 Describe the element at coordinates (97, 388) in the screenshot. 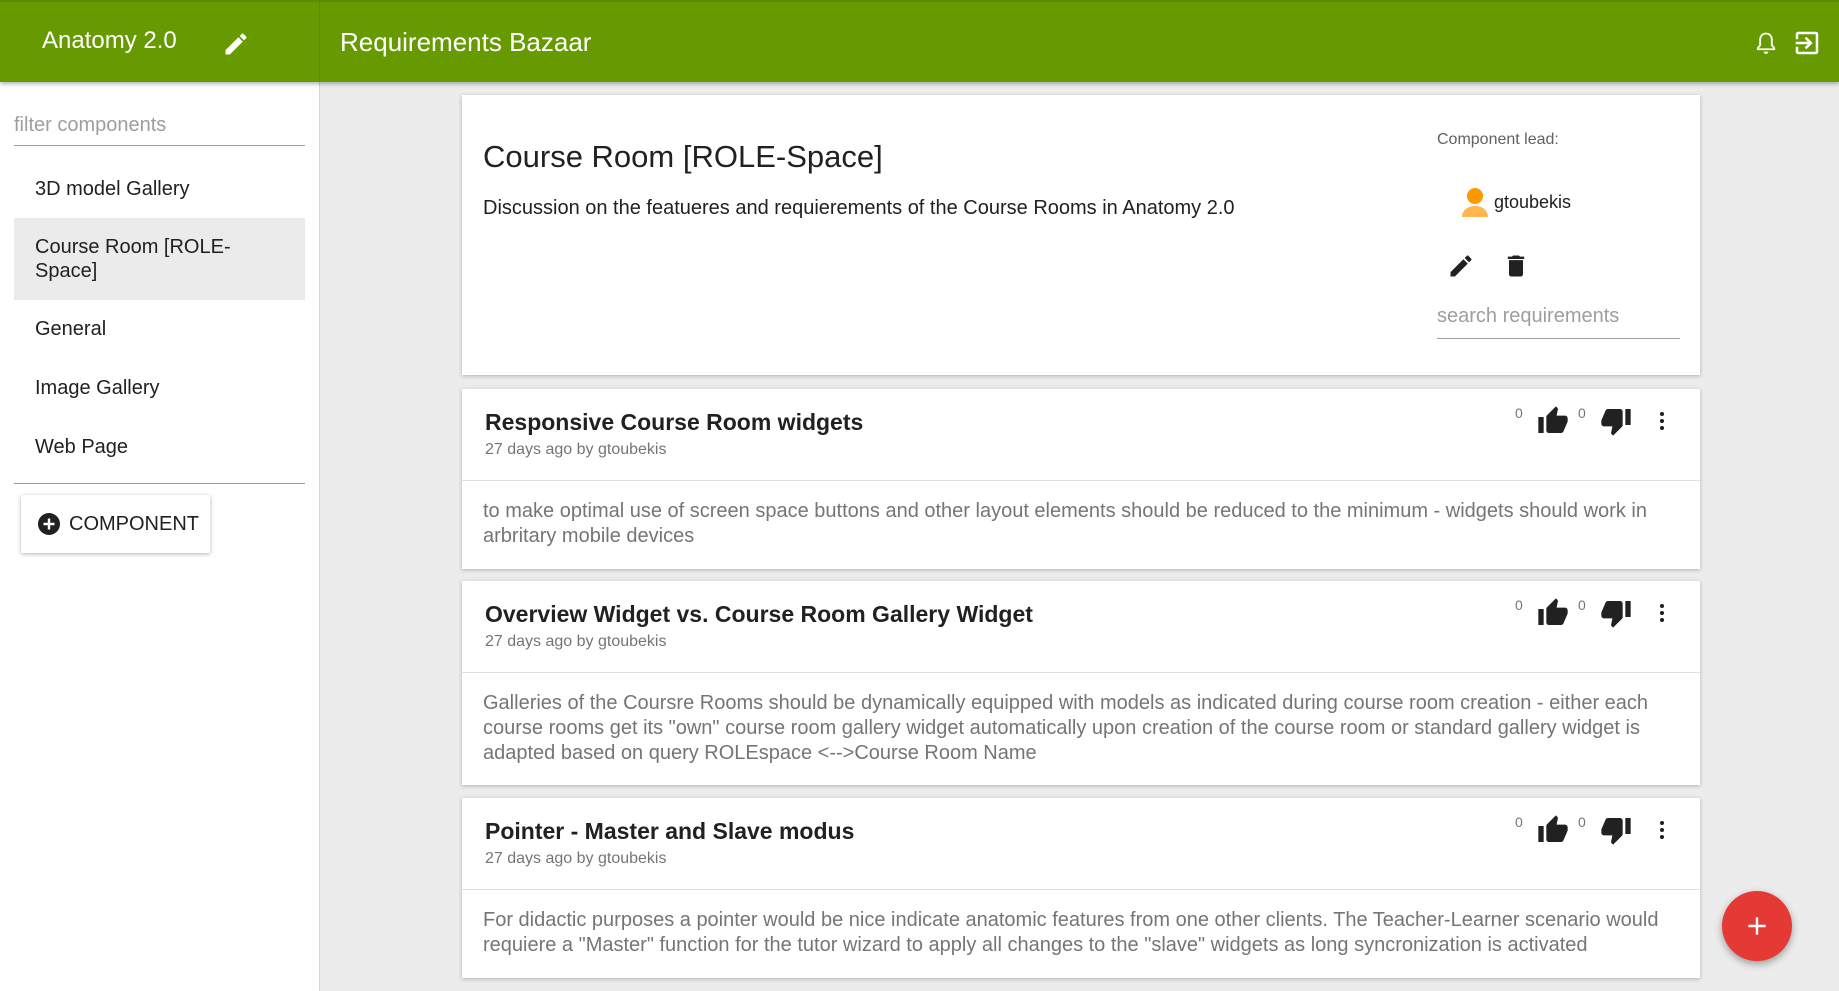

I see `sidebar-item-label: Image Gallery` at that location.